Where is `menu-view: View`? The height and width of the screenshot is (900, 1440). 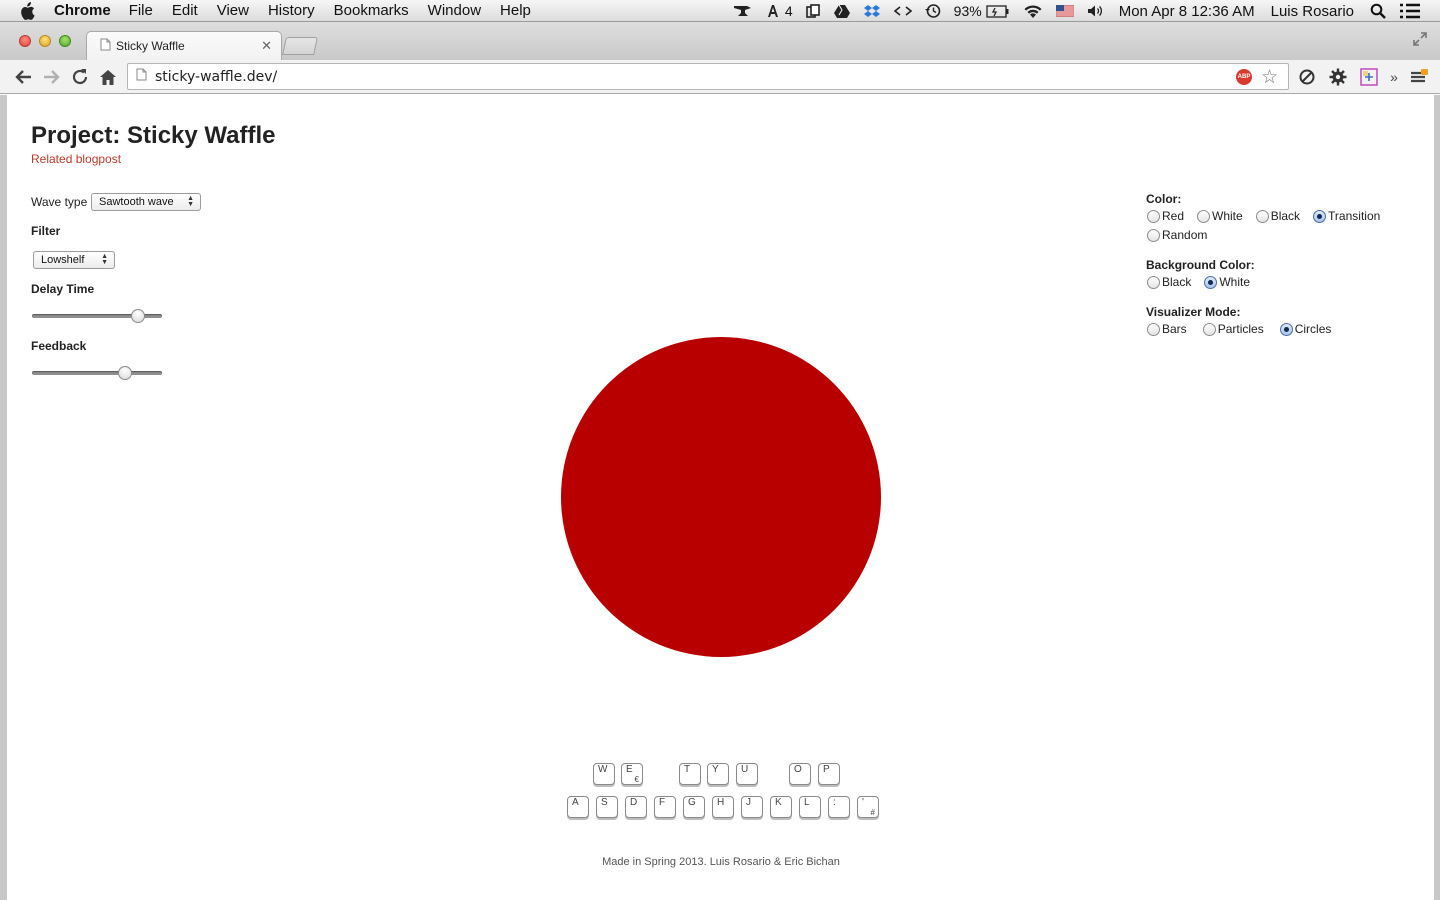 menu-view: View is located at coordinates (233, 10).